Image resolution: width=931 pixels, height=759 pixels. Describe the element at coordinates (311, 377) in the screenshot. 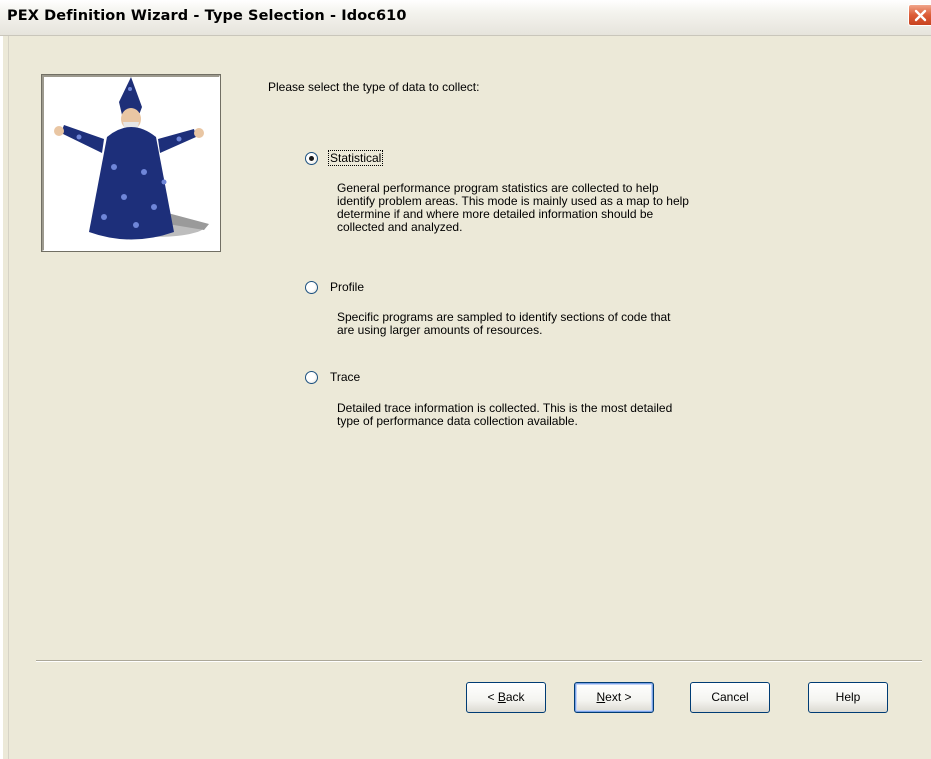

I see `trace-radio` at that location.